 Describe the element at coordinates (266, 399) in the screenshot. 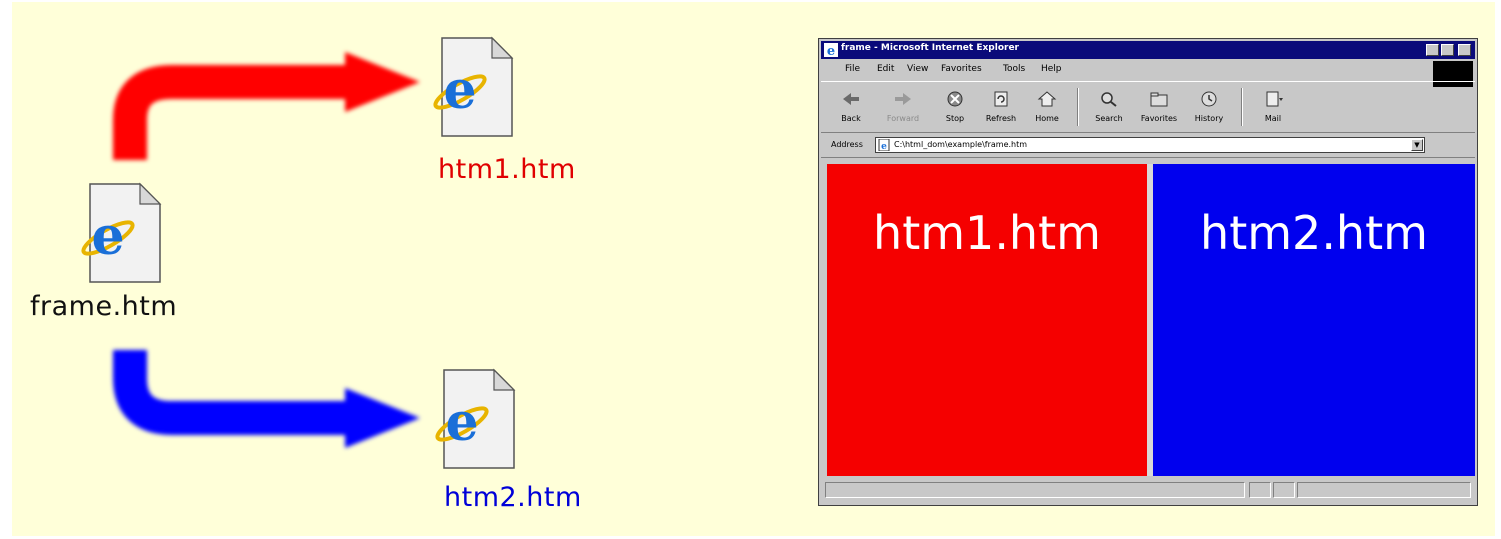

I see `arrow-to-htm2` at that location.